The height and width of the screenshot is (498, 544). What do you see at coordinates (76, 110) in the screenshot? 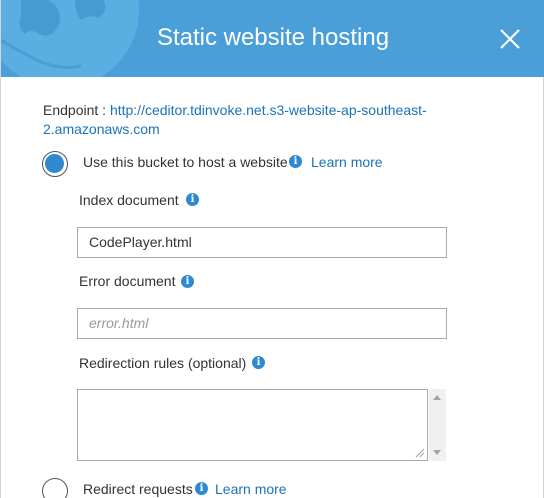
I see `endpoint-label: Endpoint :` at bounding box center [76, 110].